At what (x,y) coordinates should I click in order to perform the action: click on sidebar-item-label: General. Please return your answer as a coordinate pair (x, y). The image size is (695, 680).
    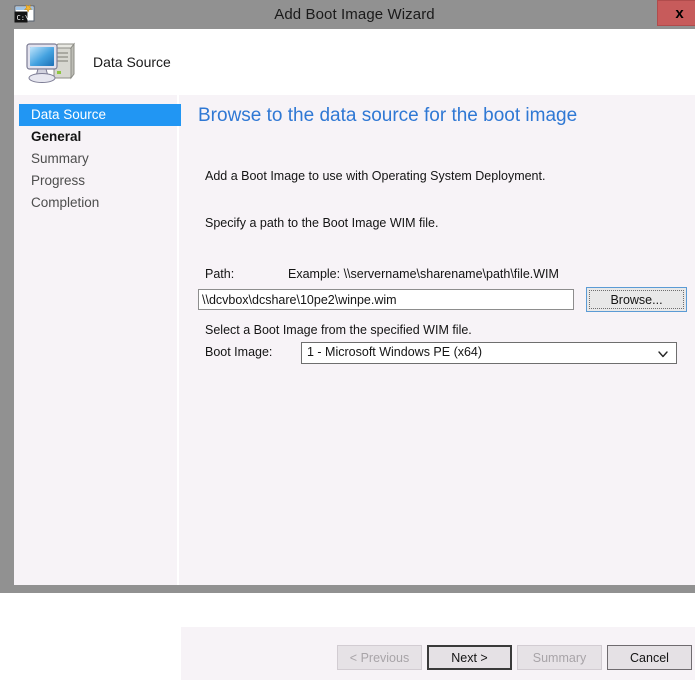
    Looking at the image, I should click on (56, 136).